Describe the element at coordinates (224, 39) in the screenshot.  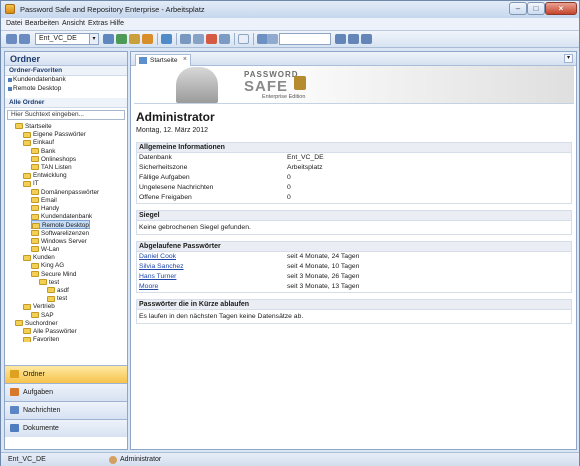
I see `grid-icon` at that location.